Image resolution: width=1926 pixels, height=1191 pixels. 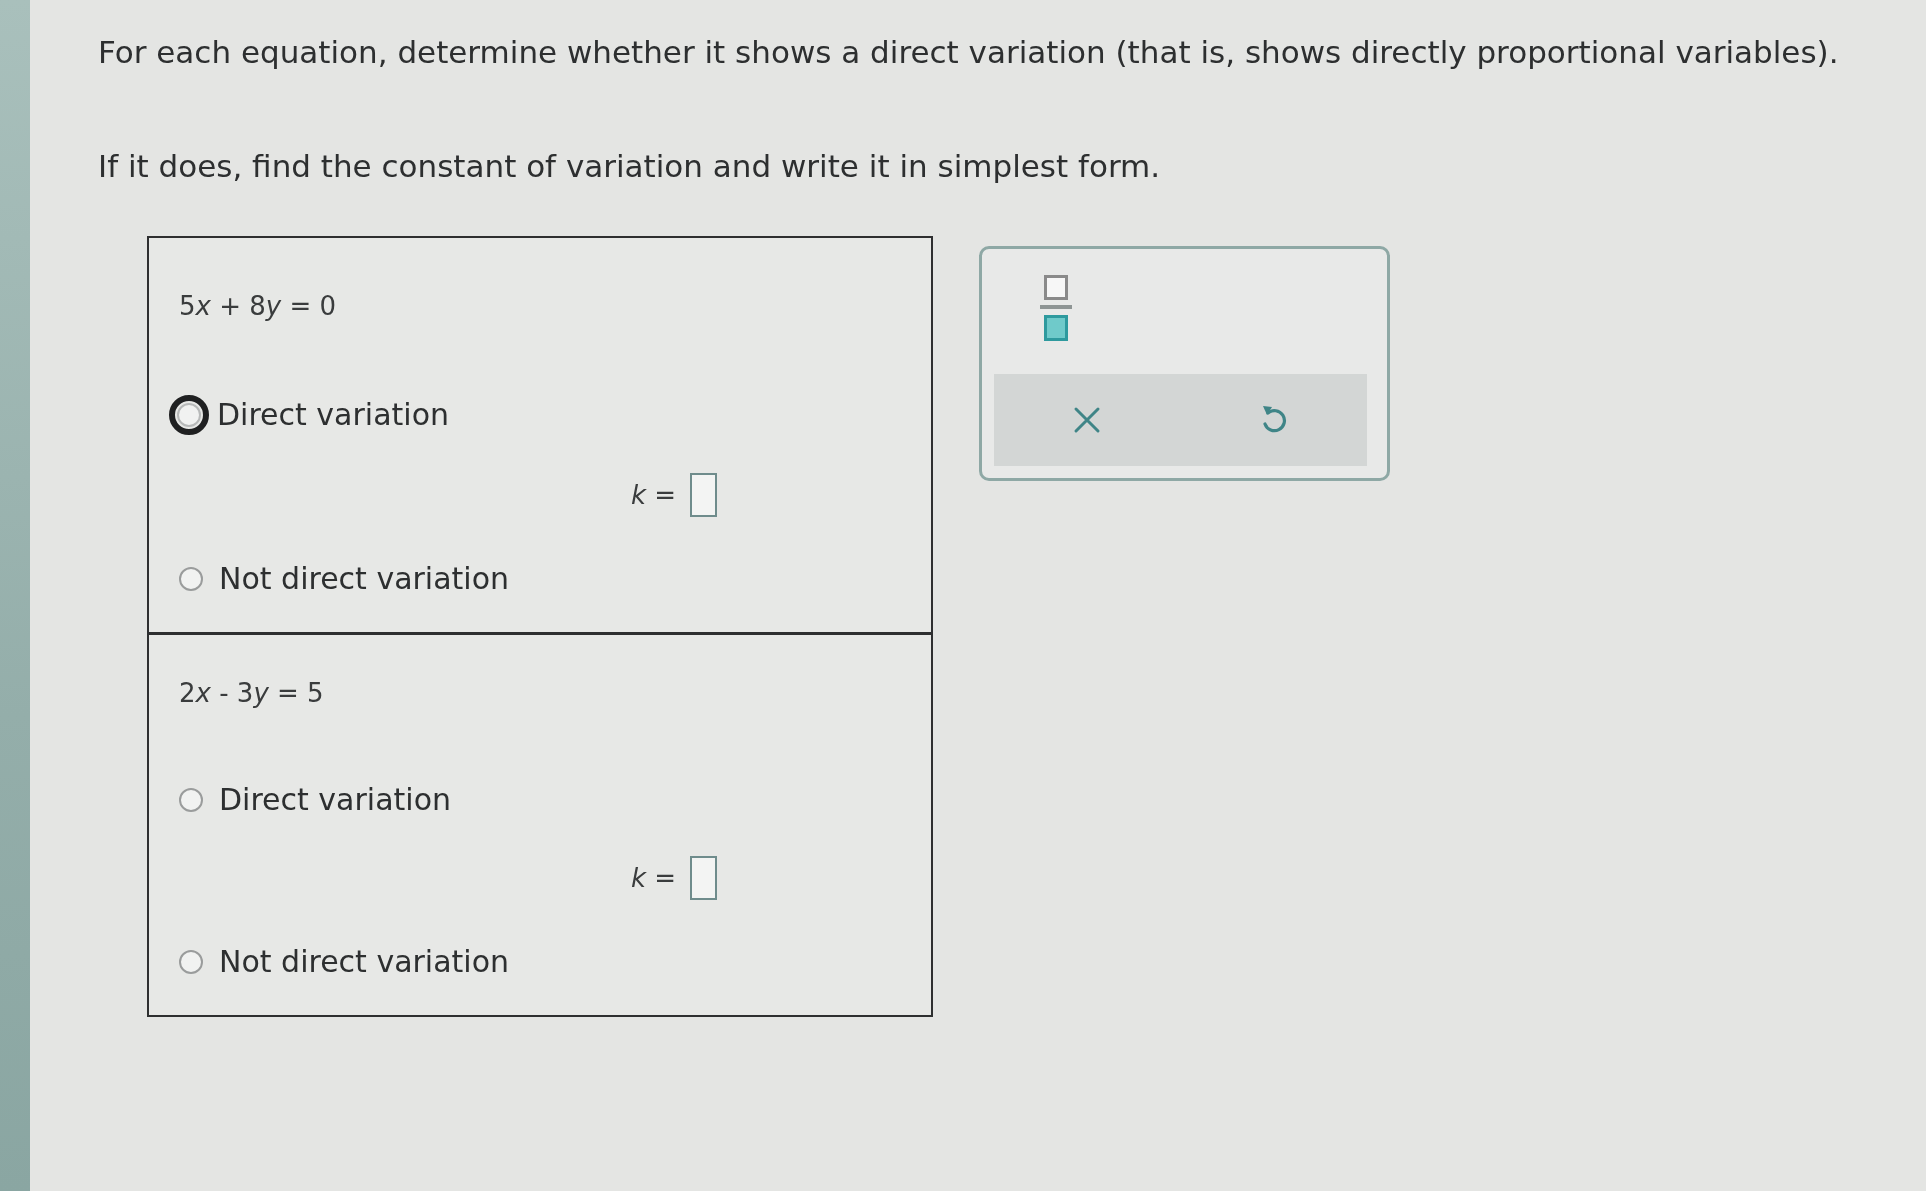 I want to click on equation-text: 2x - 3y = 5, so click(x=251, y=693).